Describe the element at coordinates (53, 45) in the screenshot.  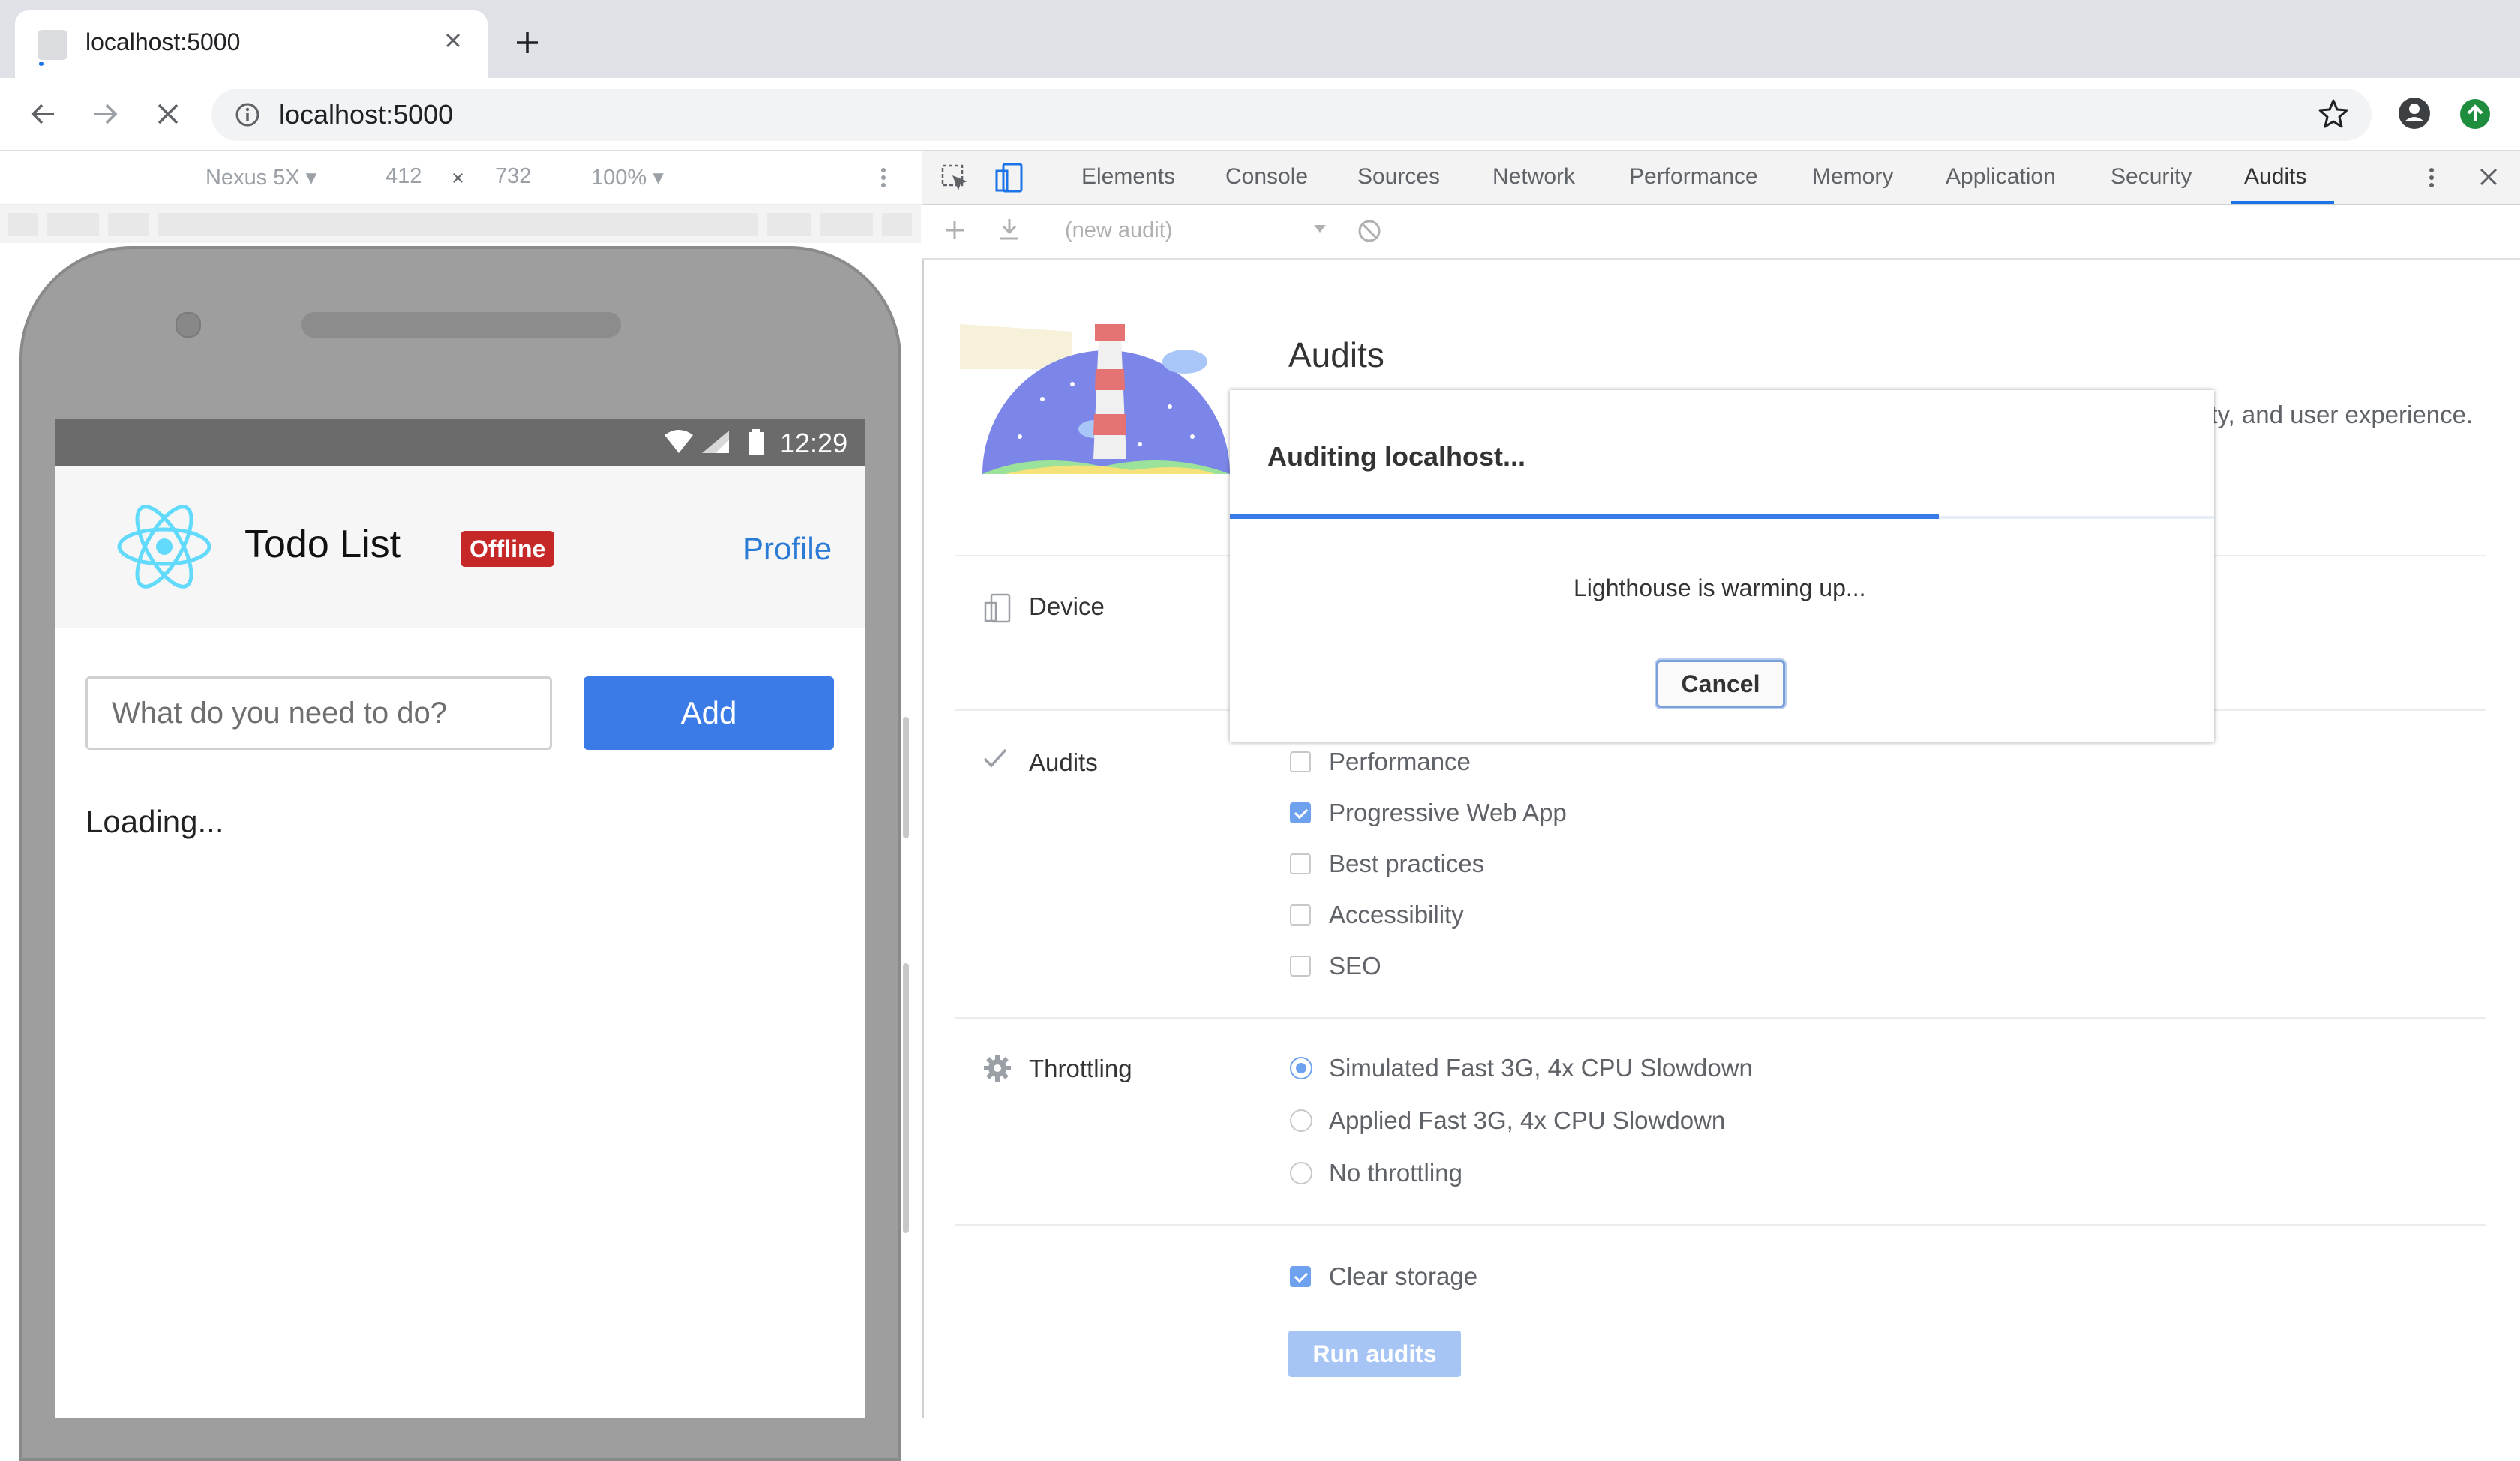
I see `favicon-icon` at that location.